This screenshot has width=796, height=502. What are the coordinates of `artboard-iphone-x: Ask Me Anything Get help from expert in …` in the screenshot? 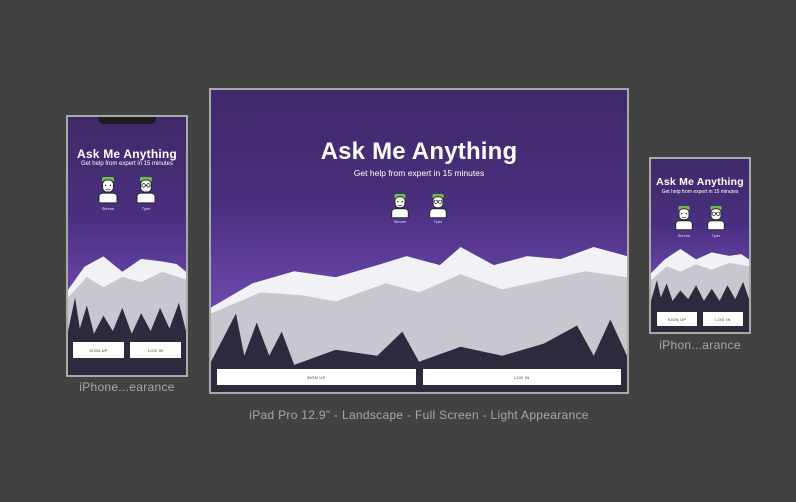 It's located at (127, 246).